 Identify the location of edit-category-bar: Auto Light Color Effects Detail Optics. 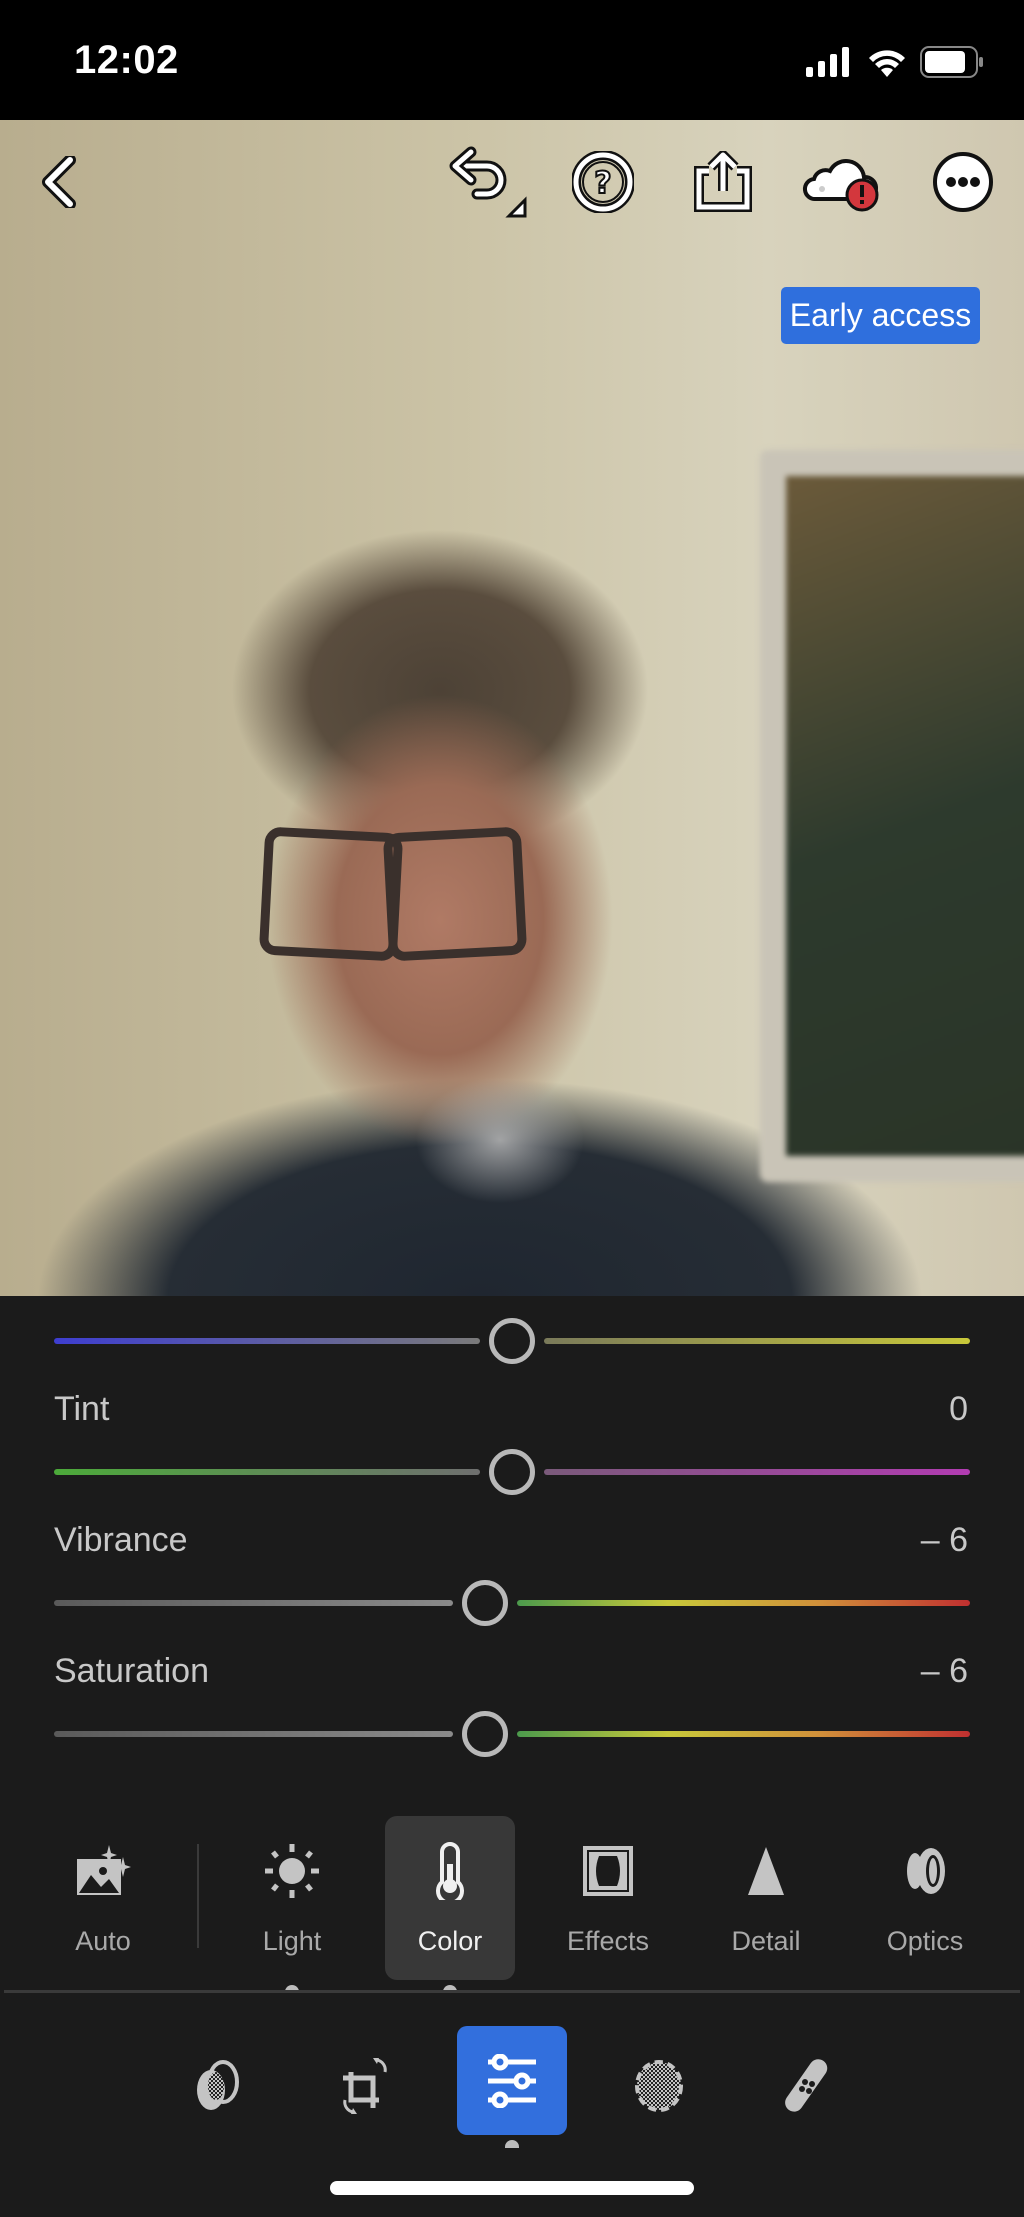
(512, 1900).